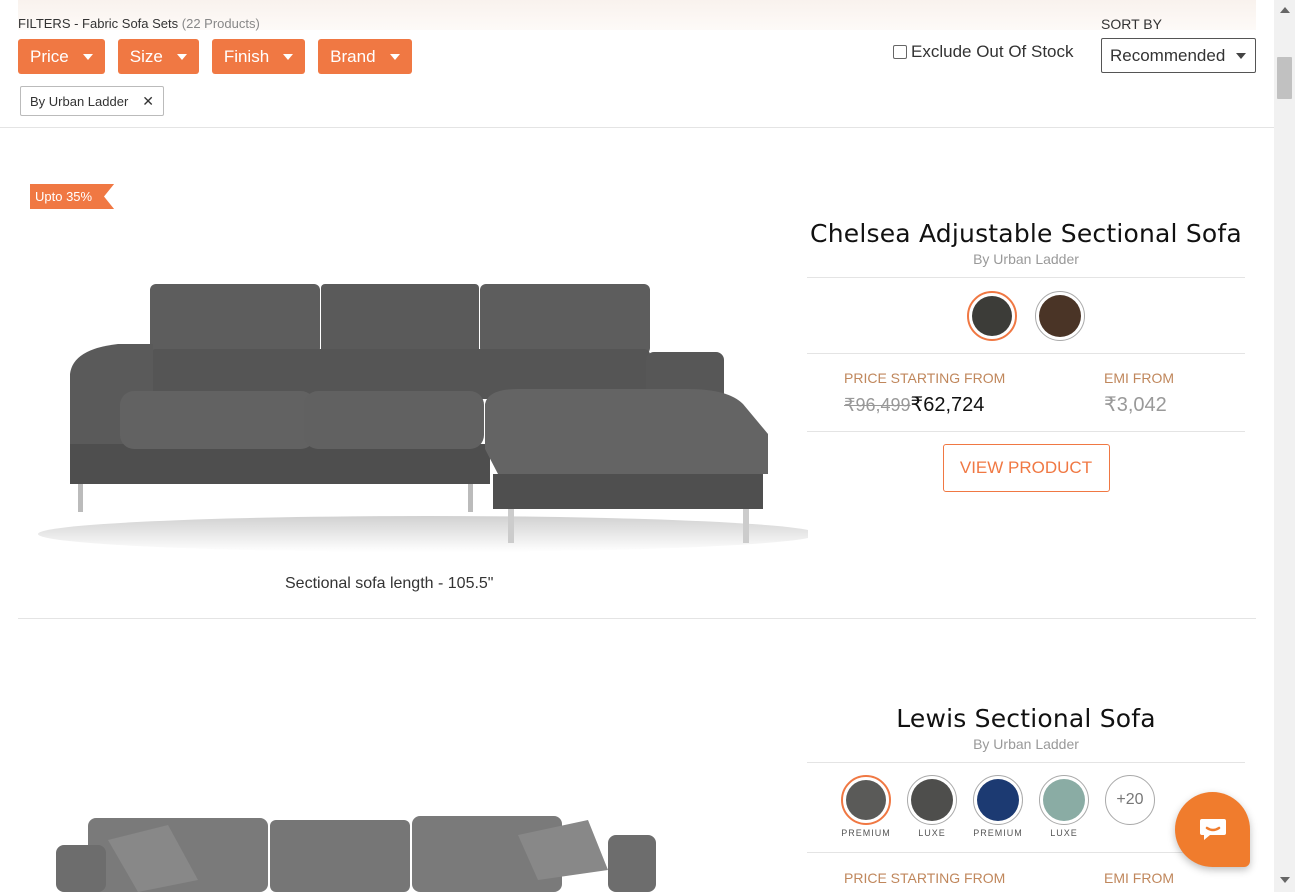 The image size is (1295, 892). What do you see at coordinates (1131, 24) in the screenshot?
I see `sort-label: SORT BY` at bounding box center [1131, 24].